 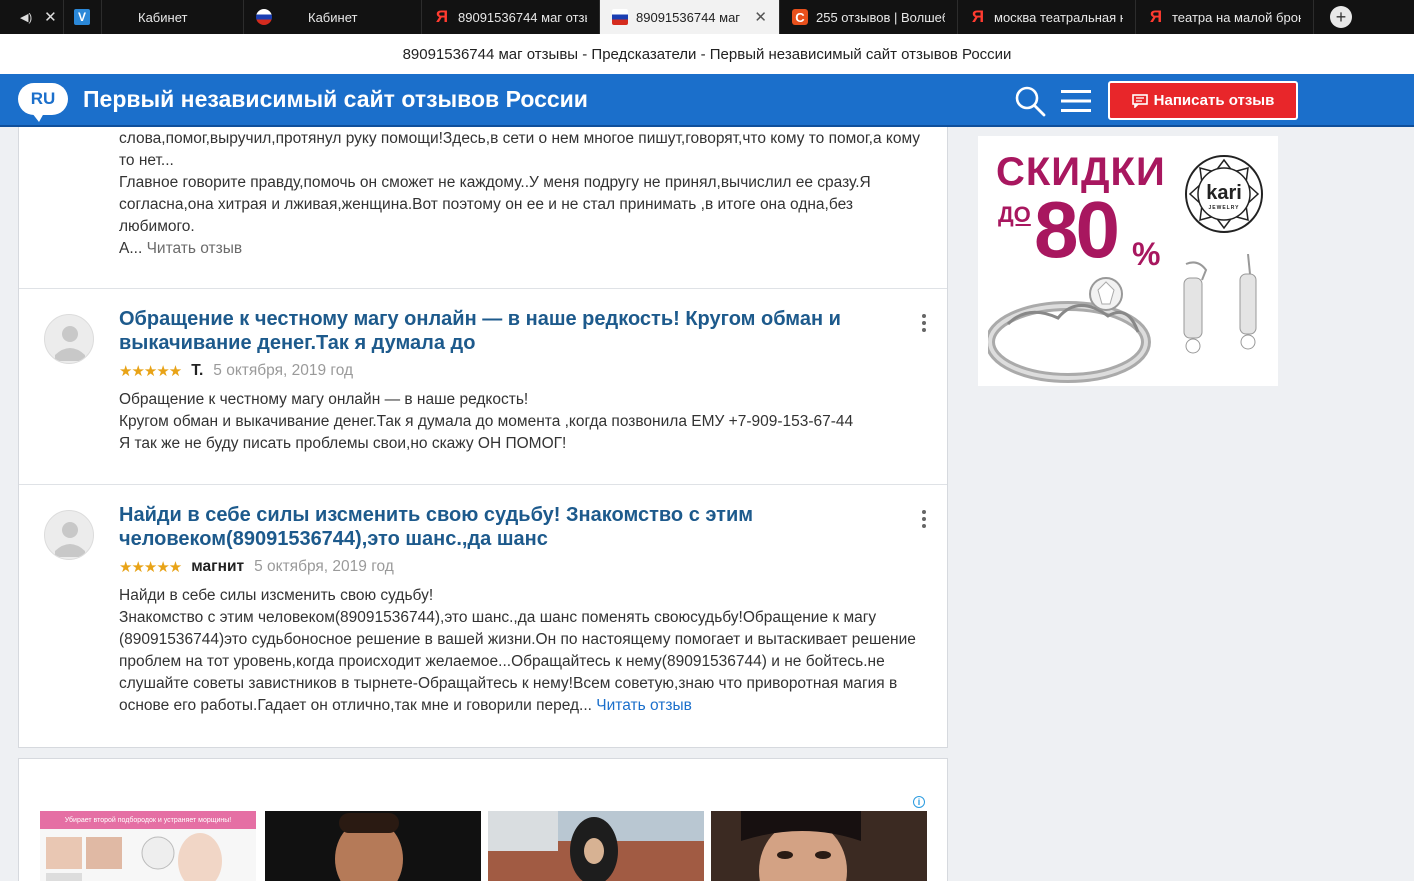 What do you see at coordinates (1341, 17) in the screenshot?
I see `new-tab-button: +` at bounding box center [1341, 17].